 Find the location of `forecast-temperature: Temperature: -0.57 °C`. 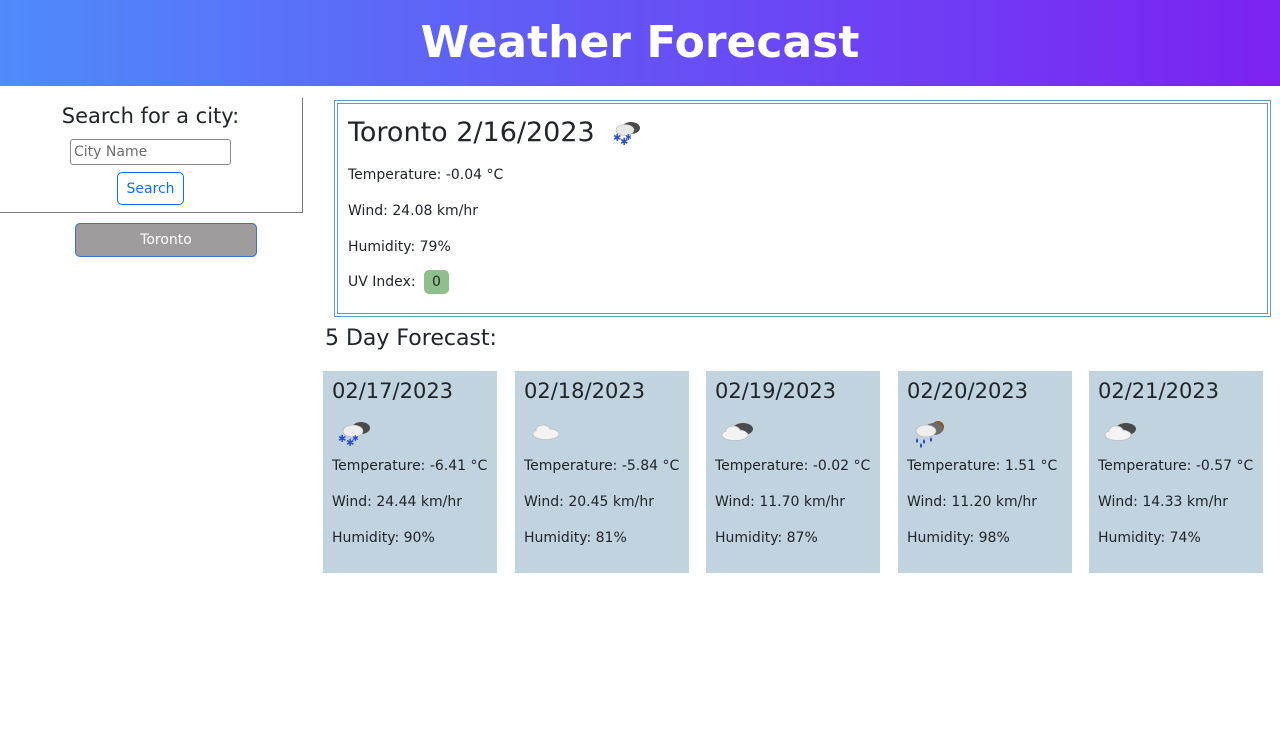

forecast-temperature: Temperature: -0.57 °C is located at coordinates (1176, 466).